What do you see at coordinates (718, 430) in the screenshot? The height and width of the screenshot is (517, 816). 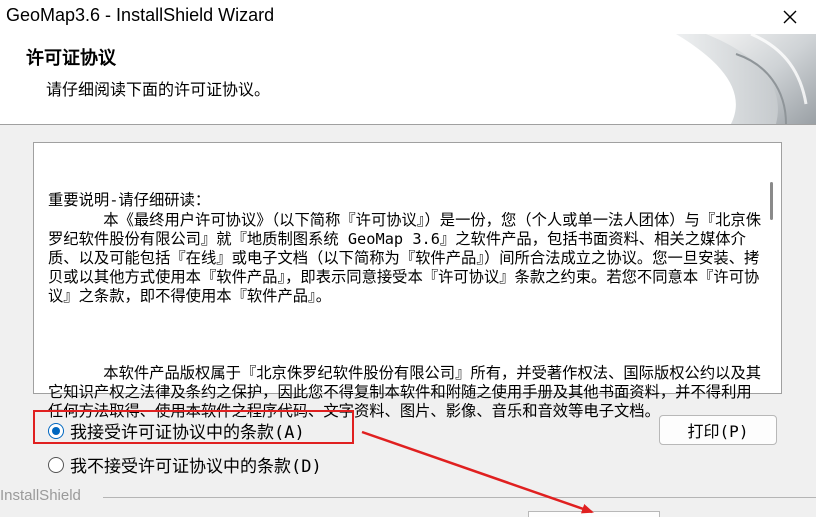 I see `print-button: 打印(P)` at bounding box center [718, 430].